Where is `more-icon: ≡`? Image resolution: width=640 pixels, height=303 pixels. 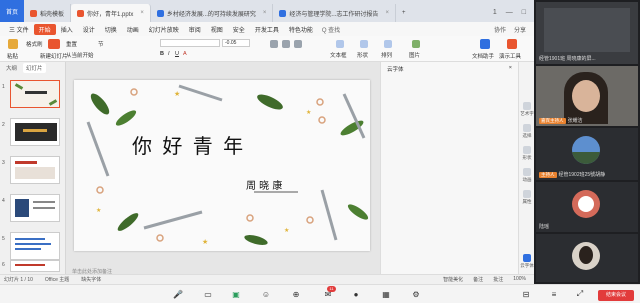 more-icon: ≡ is located at coordinates (554, 294).